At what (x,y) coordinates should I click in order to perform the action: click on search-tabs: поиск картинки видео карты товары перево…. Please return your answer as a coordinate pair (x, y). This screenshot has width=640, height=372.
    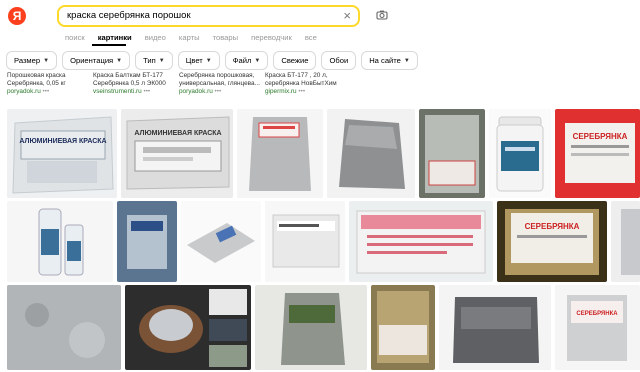
    Looking at the image, I should click on (191, 37).